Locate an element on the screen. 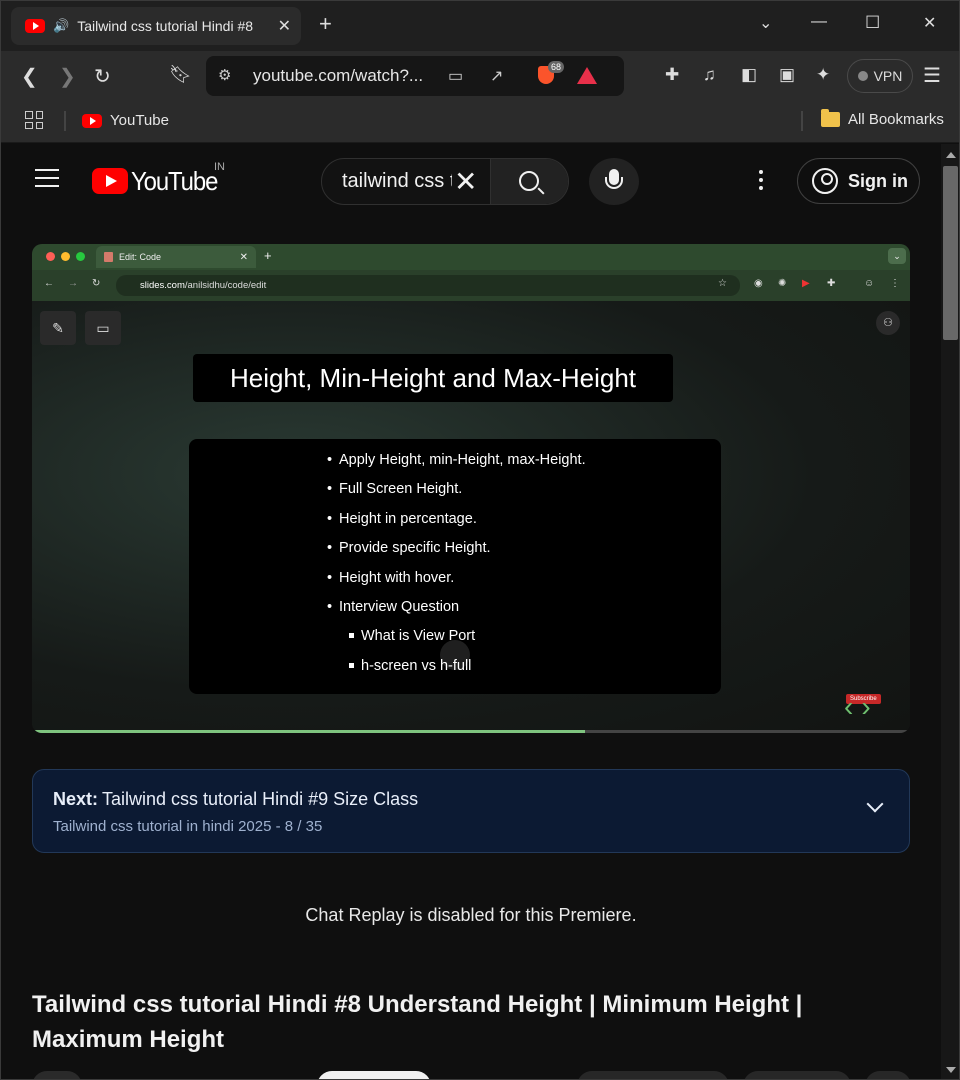 The height and width of the screenshot is (1080, 960). country-code: IN is located at coordinates (219, 167).